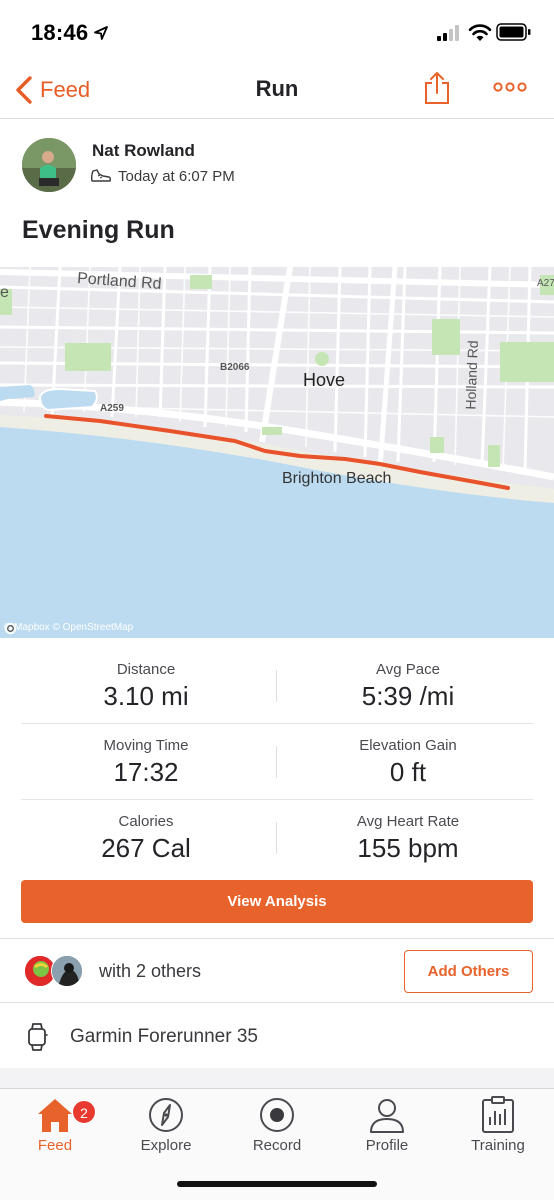 Image resolution: width=554 pixels, height=1200 pixels. Describe the element at coordinates (112, 408) in the screenshot. I see `map-label-a259: A259` at that location.